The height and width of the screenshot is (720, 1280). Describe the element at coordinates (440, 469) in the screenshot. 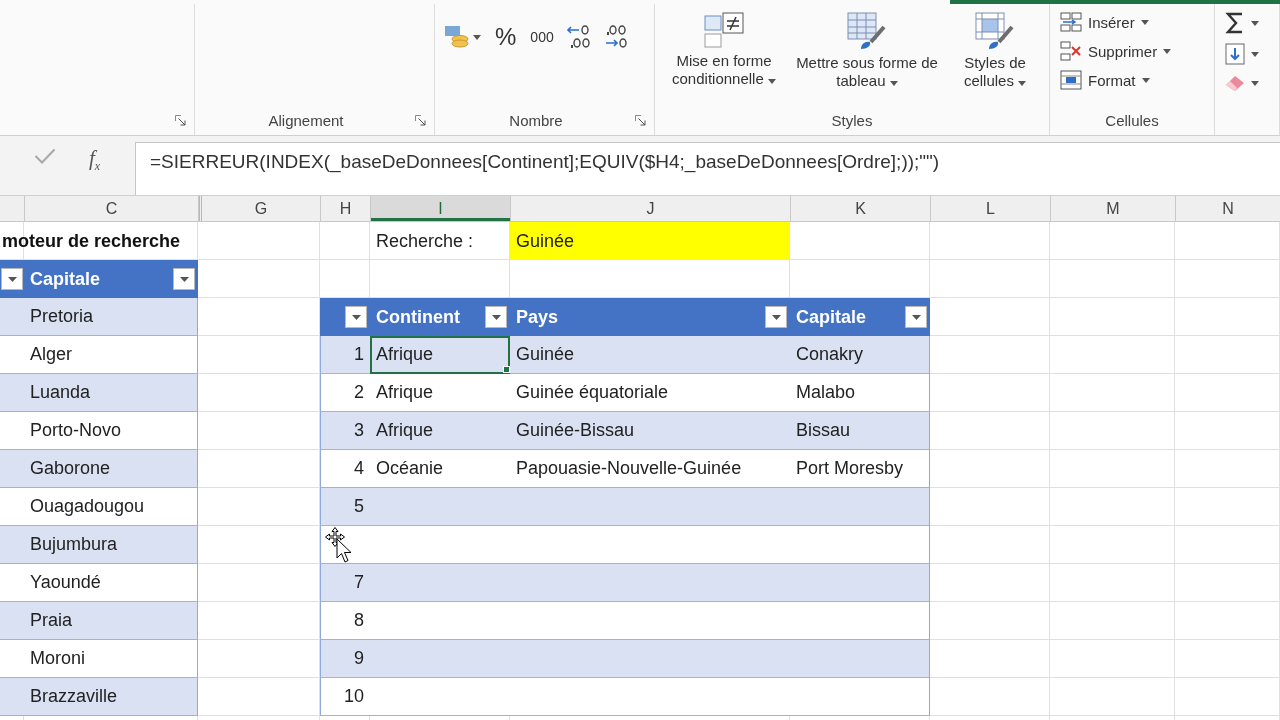

I see `table-cell: Océanie` at that location.